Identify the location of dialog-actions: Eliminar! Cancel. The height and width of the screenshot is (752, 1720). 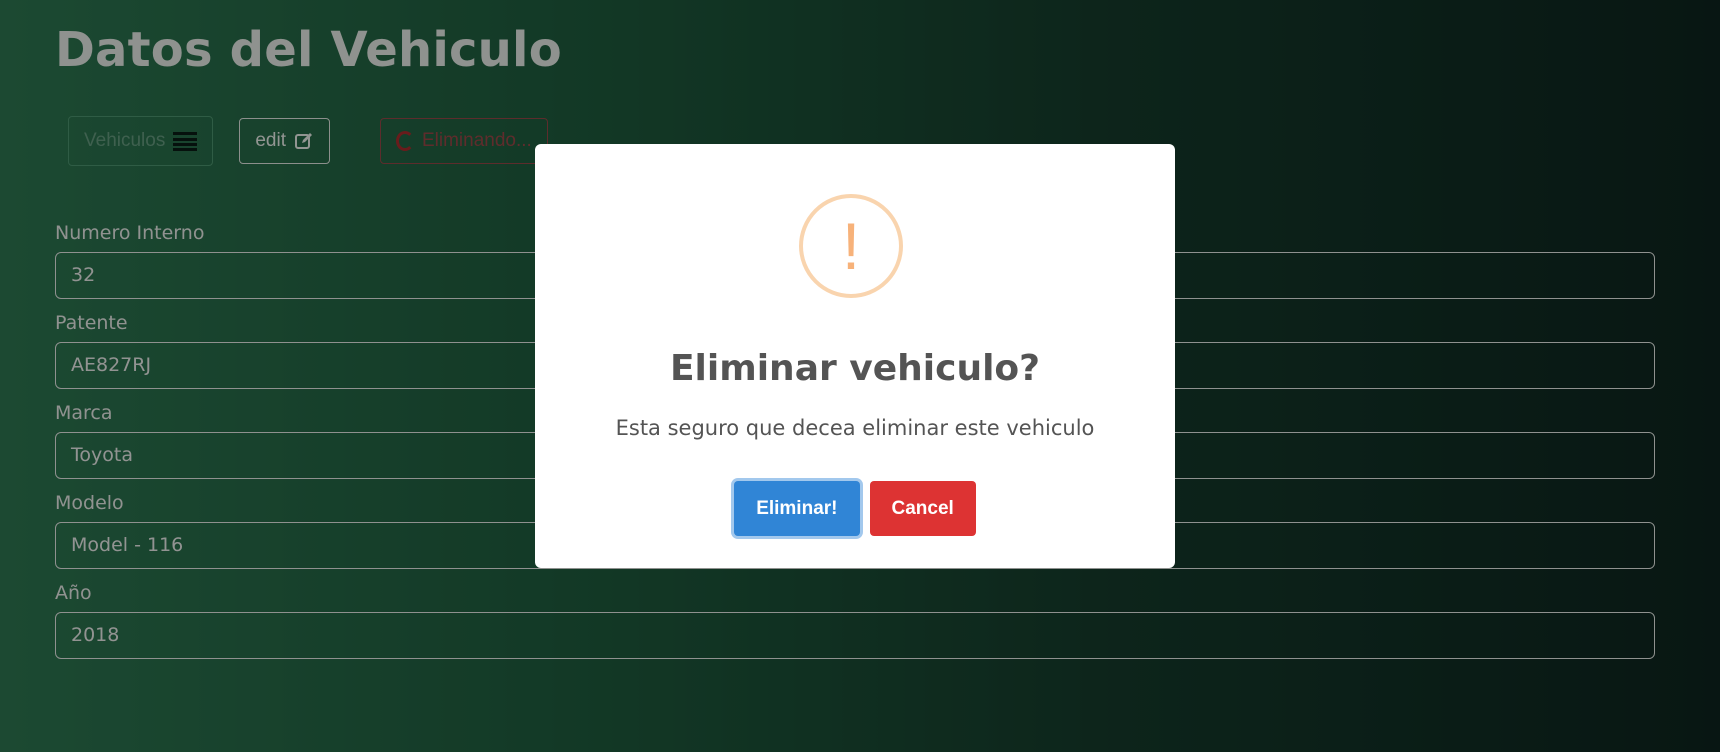
(855, 508).